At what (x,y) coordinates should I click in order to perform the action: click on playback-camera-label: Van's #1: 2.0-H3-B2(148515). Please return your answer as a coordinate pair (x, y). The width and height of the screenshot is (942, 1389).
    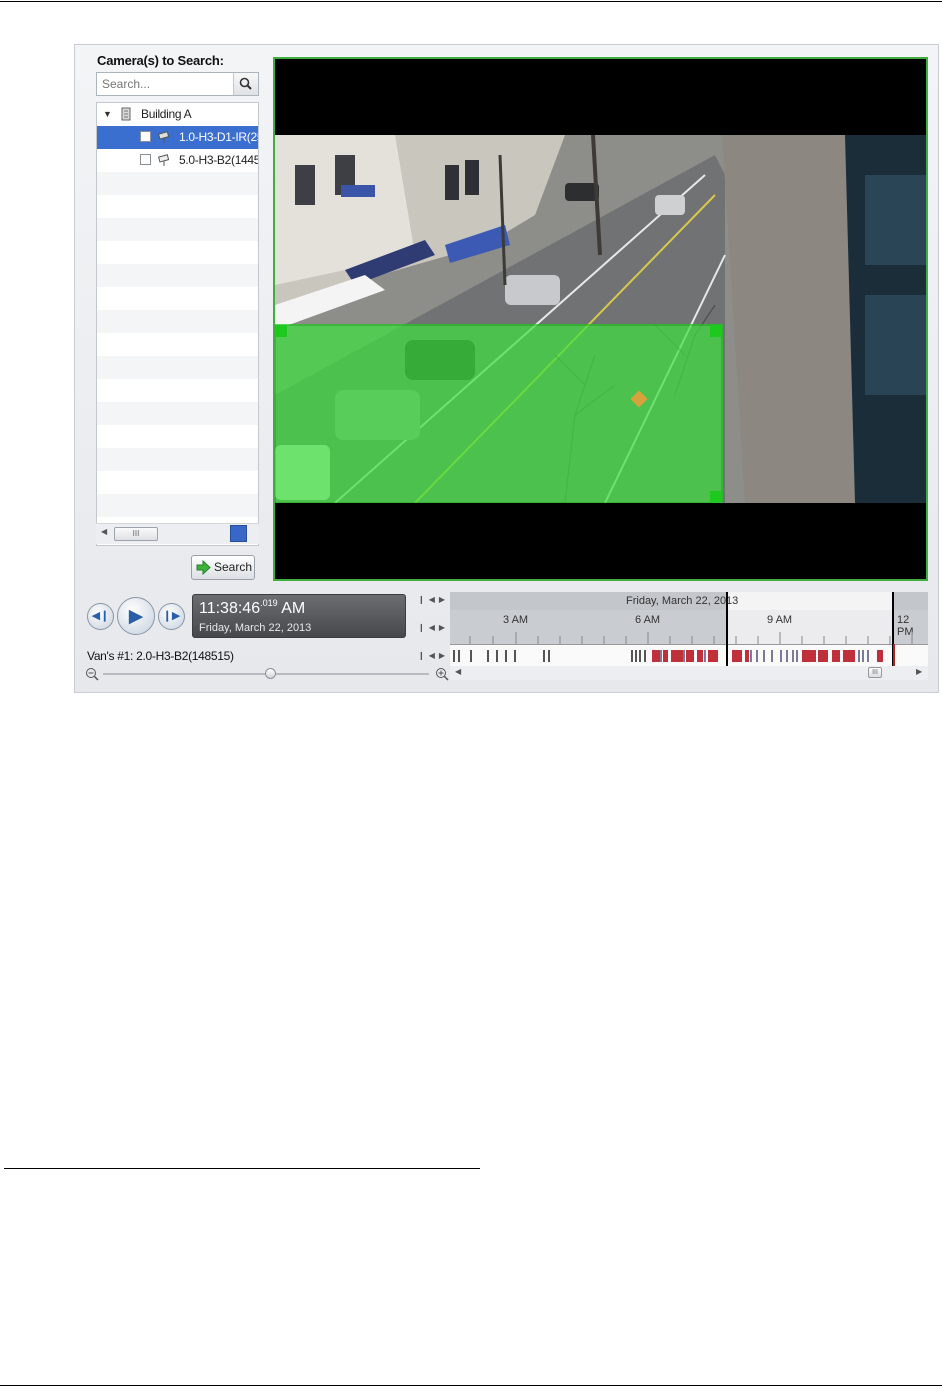
    Looking at the image, I should click on (160, 656).